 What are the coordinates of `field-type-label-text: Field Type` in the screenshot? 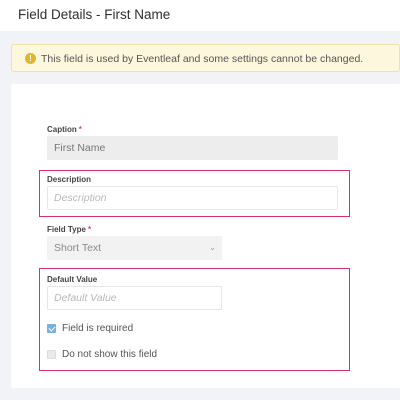 It's located at (66, 229).